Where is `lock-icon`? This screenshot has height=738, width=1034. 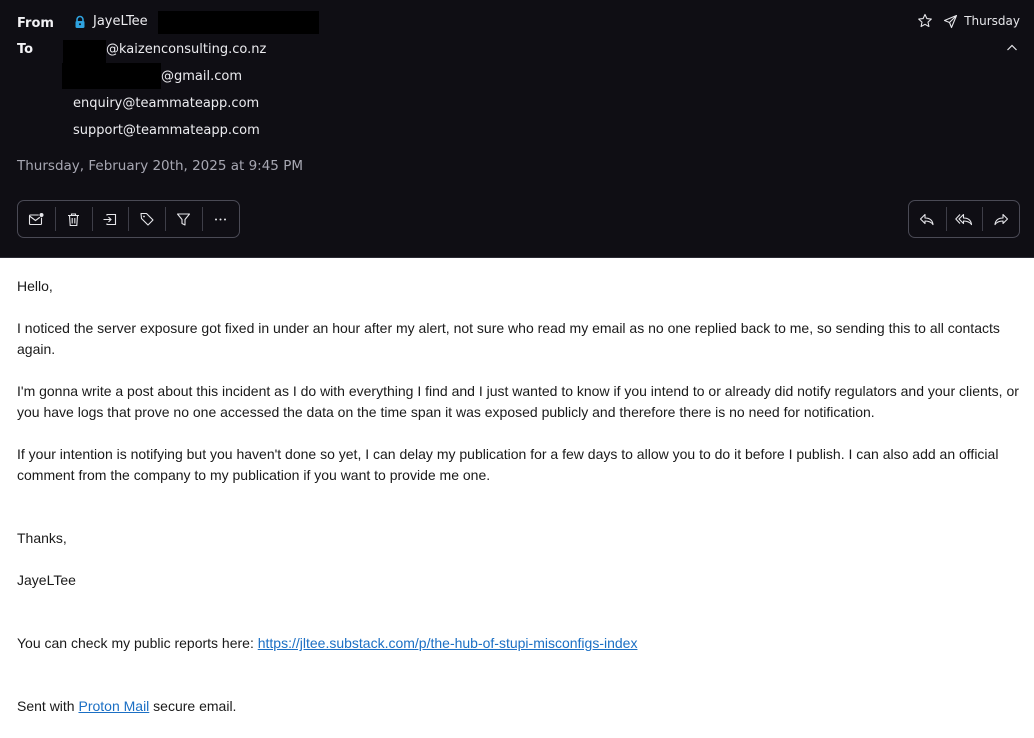 lock-icon is located at coordinates (80, 22).